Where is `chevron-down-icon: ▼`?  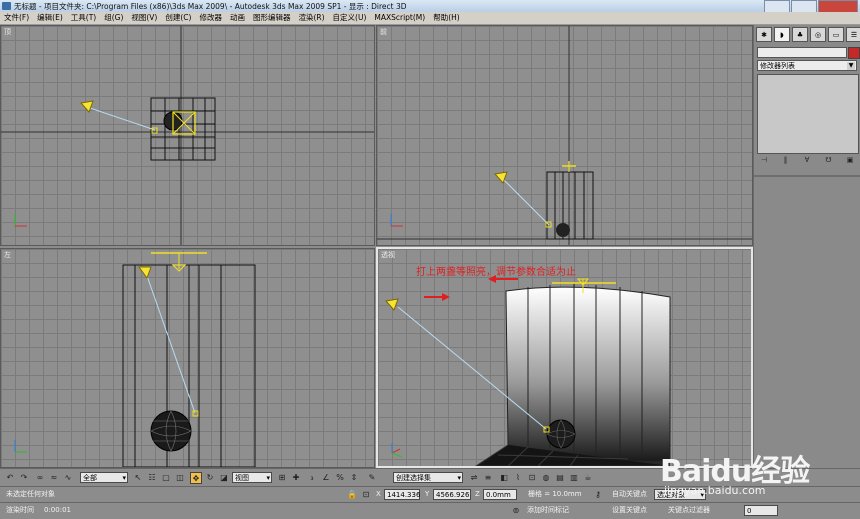
chevron-down-icon: ▼ is located at coordinates (851, 66).